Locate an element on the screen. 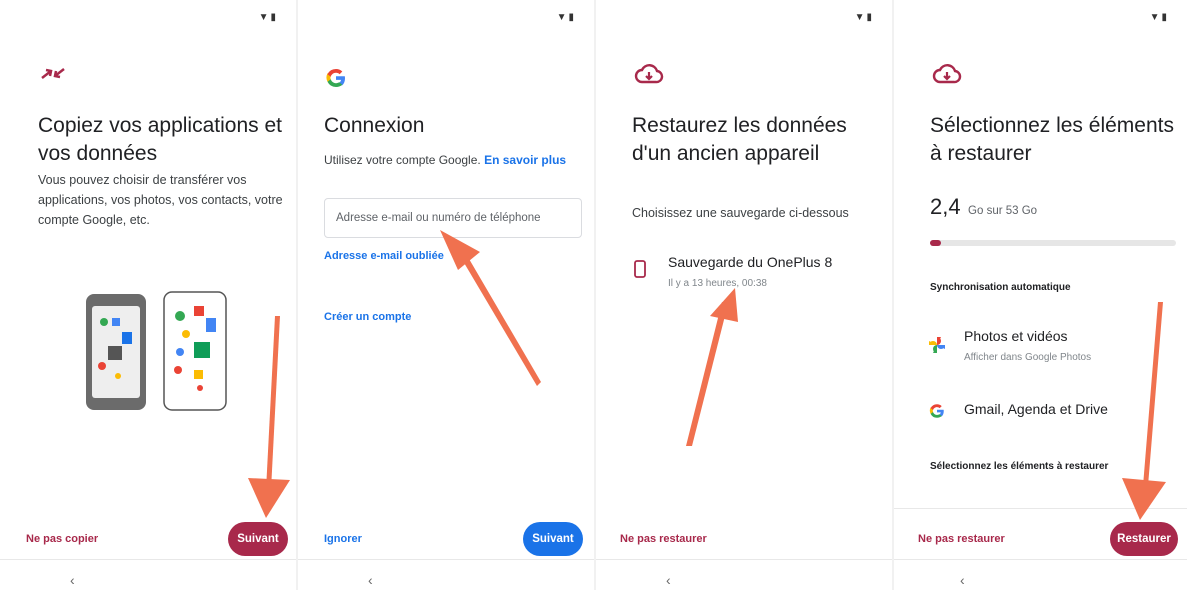 This screenshot has height=590, width=1187. skip-button: Ignorer is located at coordinates (343, 539).